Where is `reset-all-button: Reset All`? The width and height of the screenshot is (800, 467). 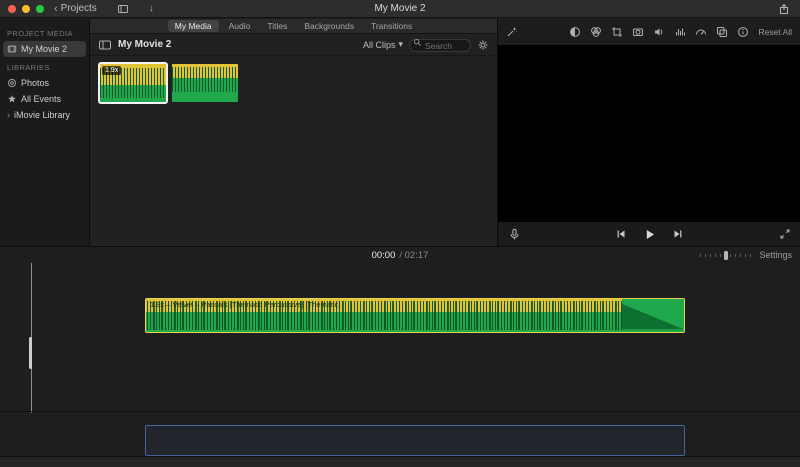 reset-all-button: Reset All is located at coordinates (775, 32).